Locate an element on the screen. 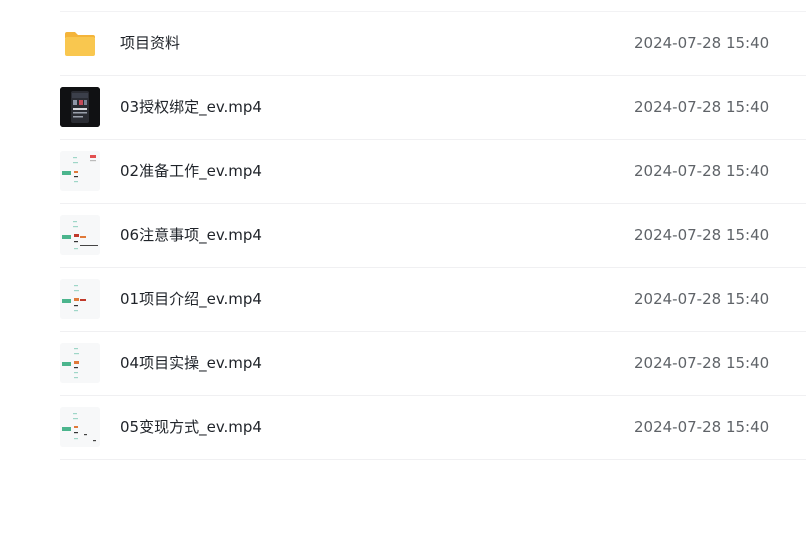  list-item: 02准备工作_ev.mp4 2024-07-28 15:40 is located at coordinates (433, 172).